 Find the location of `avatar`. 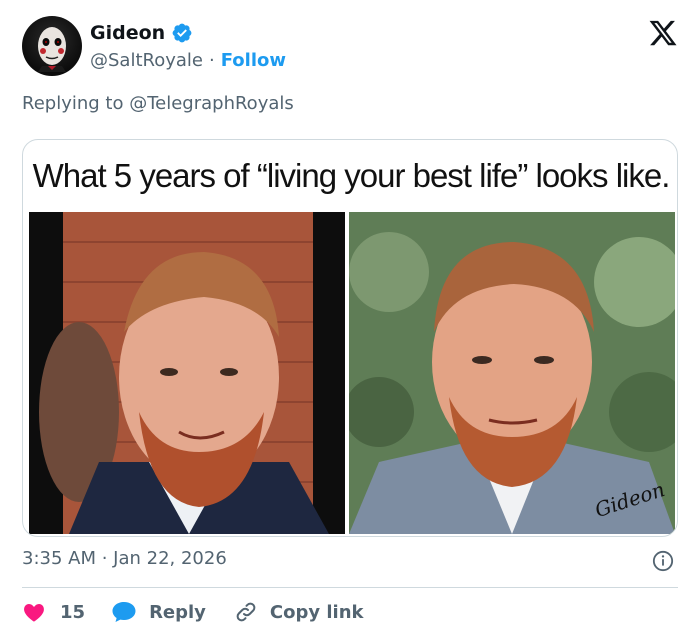

avatar is located at coordinates (52, 46).